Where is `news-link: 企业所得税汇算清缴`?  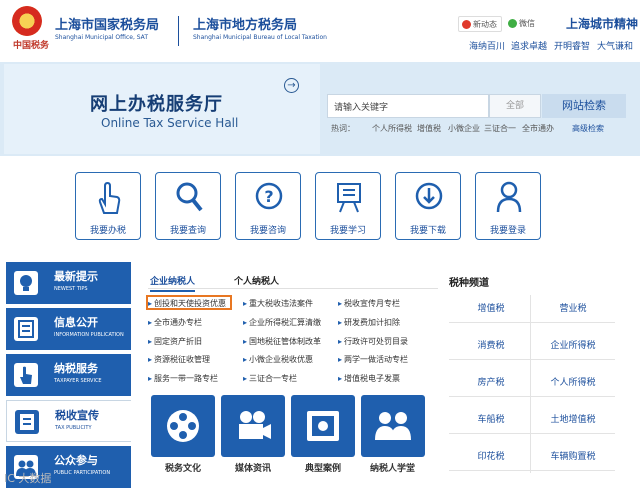 news-link: 企业所得税汇算清缴 is located at coordinates (282, 322).